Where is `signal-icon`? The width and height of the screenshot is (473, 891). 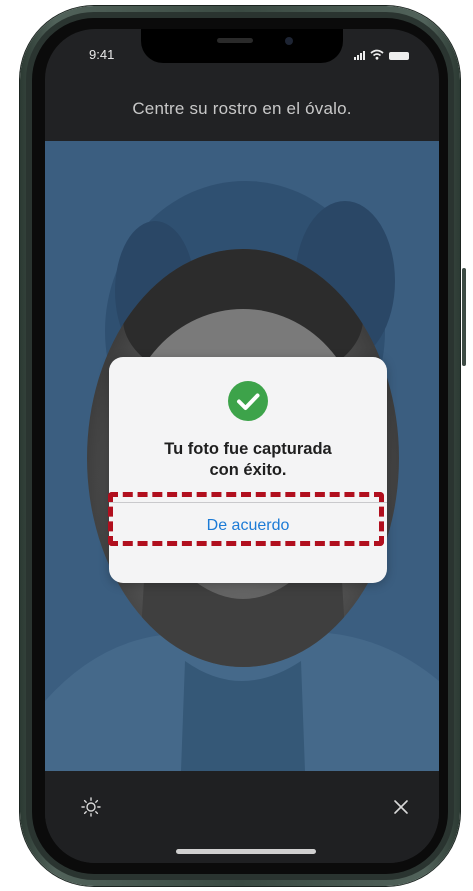
signal-icon is located at coordinates (359, 55).